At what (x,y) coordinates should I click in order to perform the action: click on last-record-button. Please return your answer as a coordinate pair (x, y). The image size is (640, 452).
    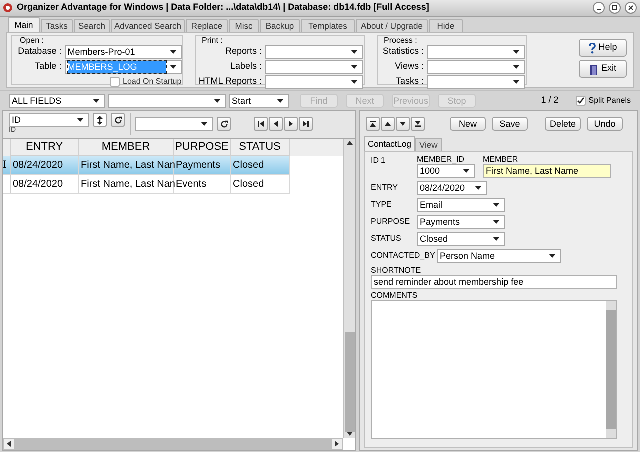
    Looking at the image, I should click on (306, 124).